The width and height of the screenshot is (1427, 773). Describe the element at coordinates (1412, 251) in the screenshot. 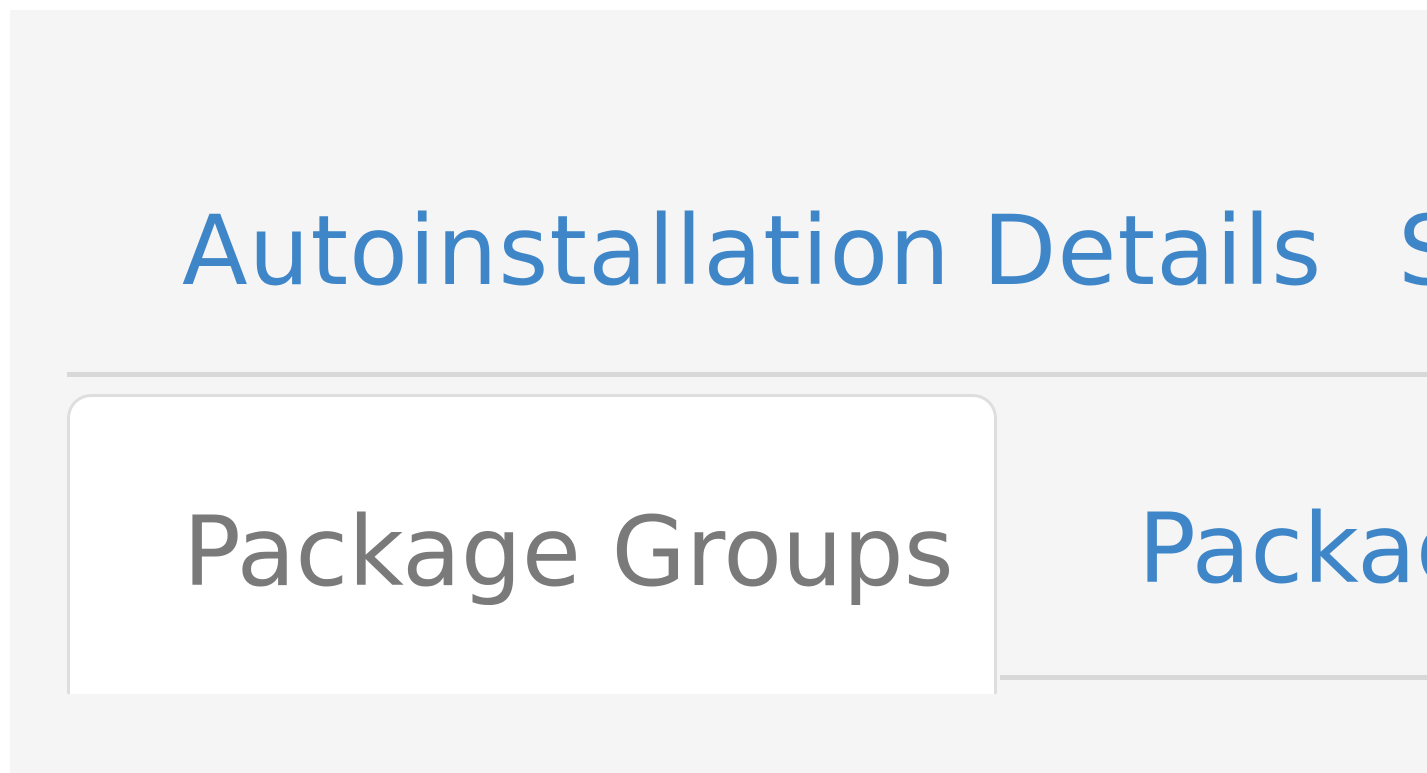

I see `nav-link-truncated: S` at that location.